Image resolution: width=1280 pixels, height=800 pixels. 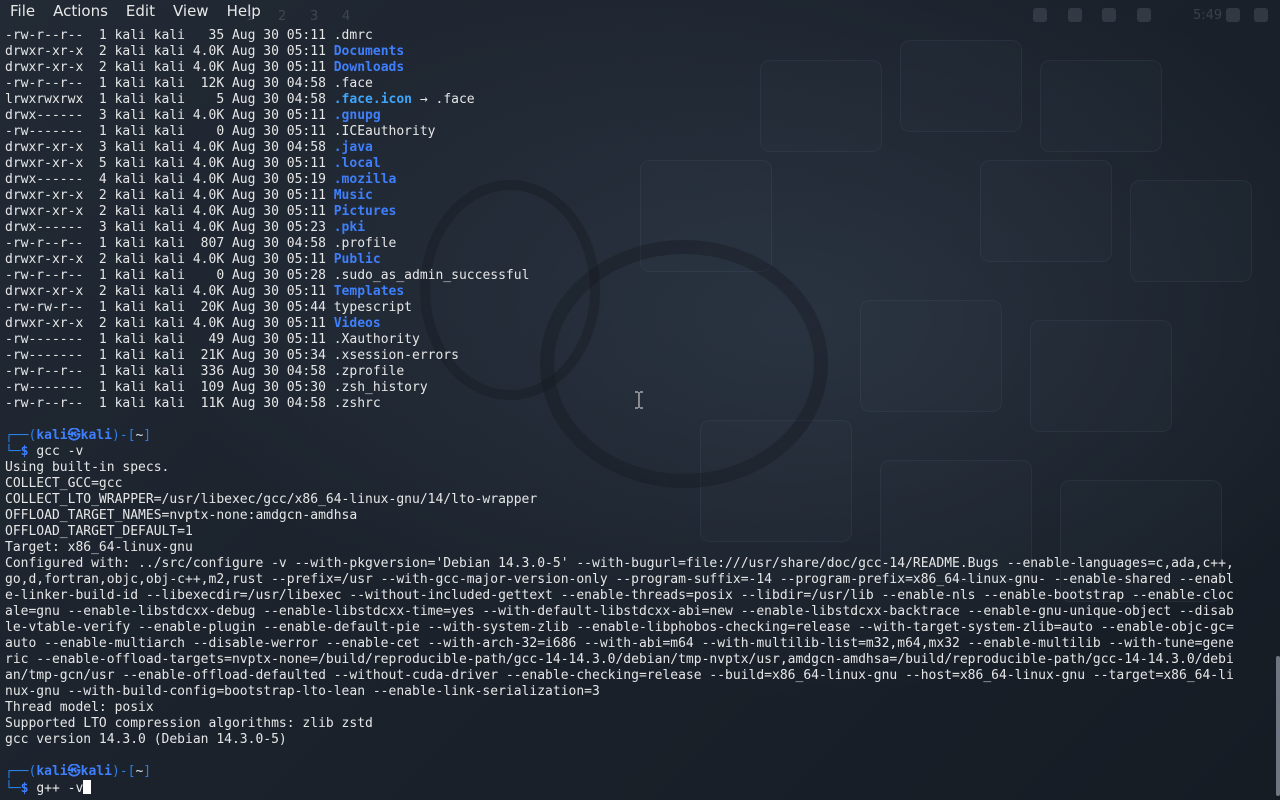 I want to click on listing-name: .profile, so click(x=365, y=243).